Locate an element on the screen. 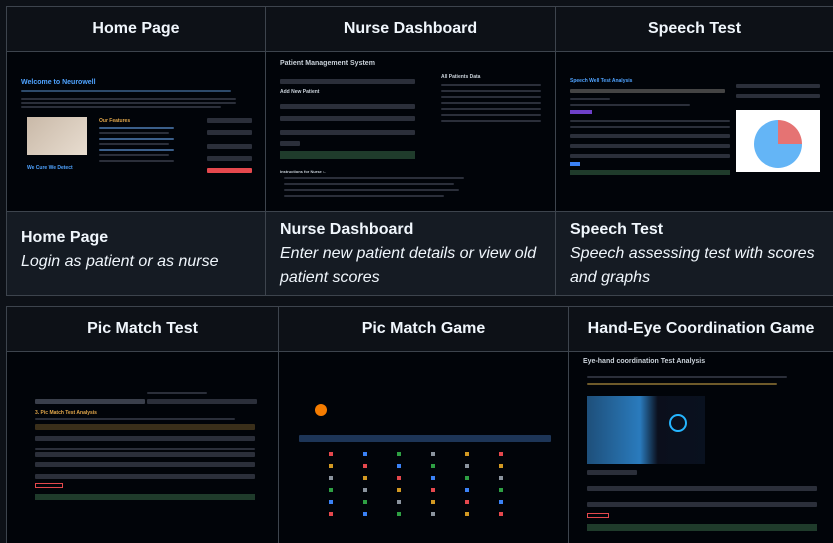 This screenshot has width=833, height=543. patient-photo is located at coordinates (57, 136).